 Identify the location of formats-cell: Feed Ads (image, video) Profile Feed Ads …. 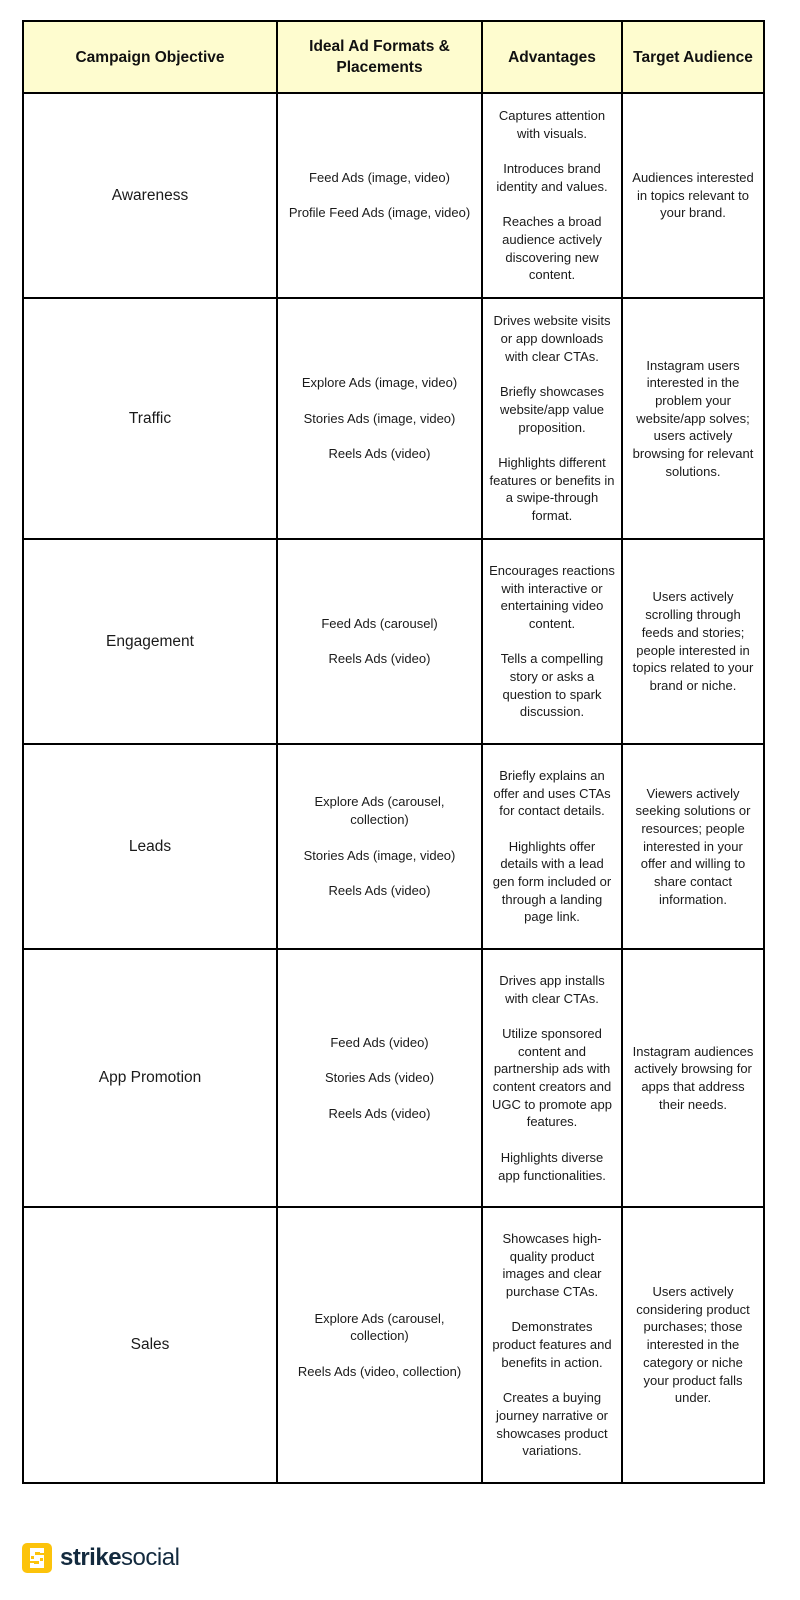
(379, 195).